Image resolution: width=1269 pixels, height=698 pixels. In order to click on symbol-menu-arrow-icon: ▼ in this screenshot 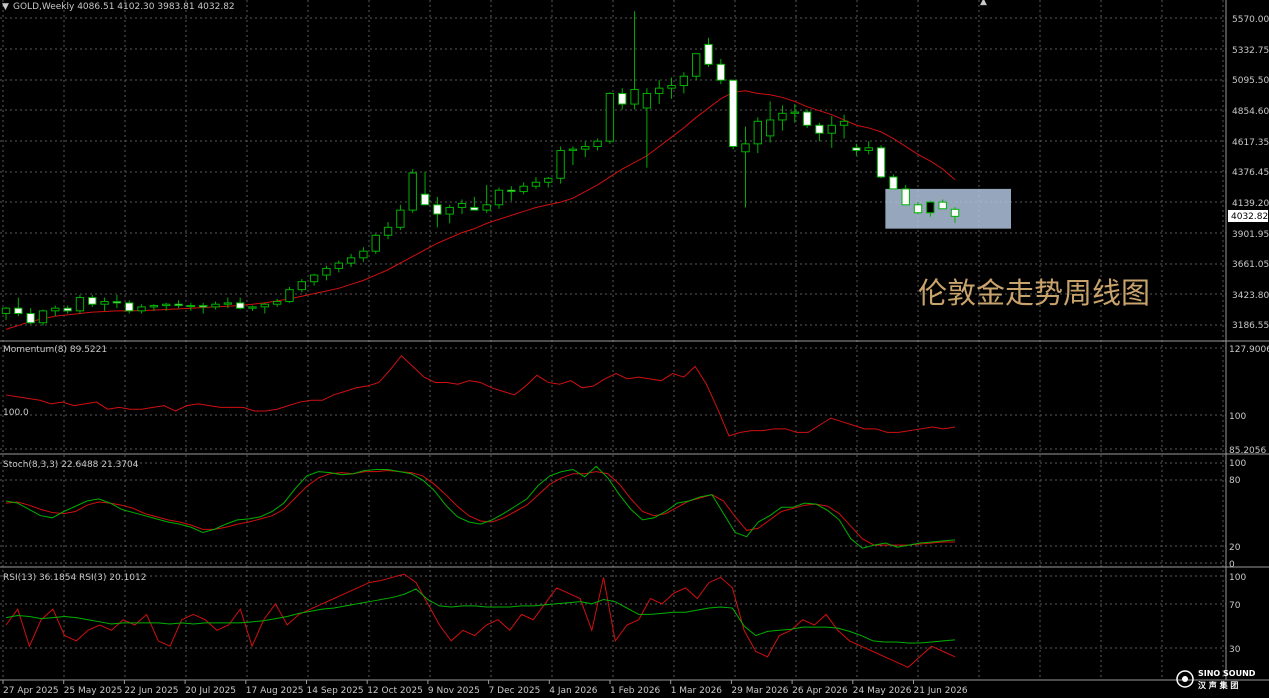, I will do `click(5, 7)`.